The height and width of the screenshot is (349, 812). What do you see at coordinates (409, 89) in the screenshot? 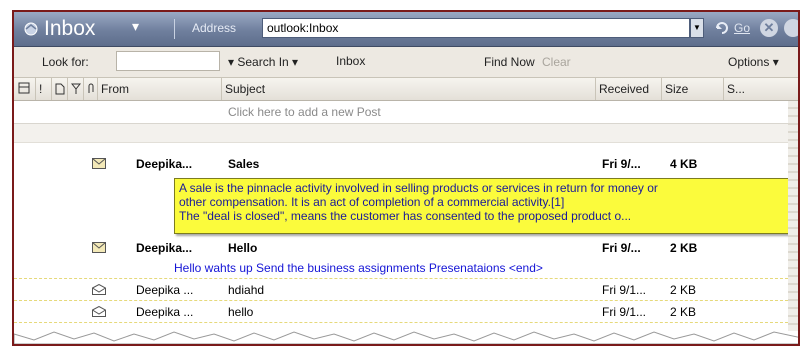
I see `subject-column: Subject` at bounding box center [409, 89].